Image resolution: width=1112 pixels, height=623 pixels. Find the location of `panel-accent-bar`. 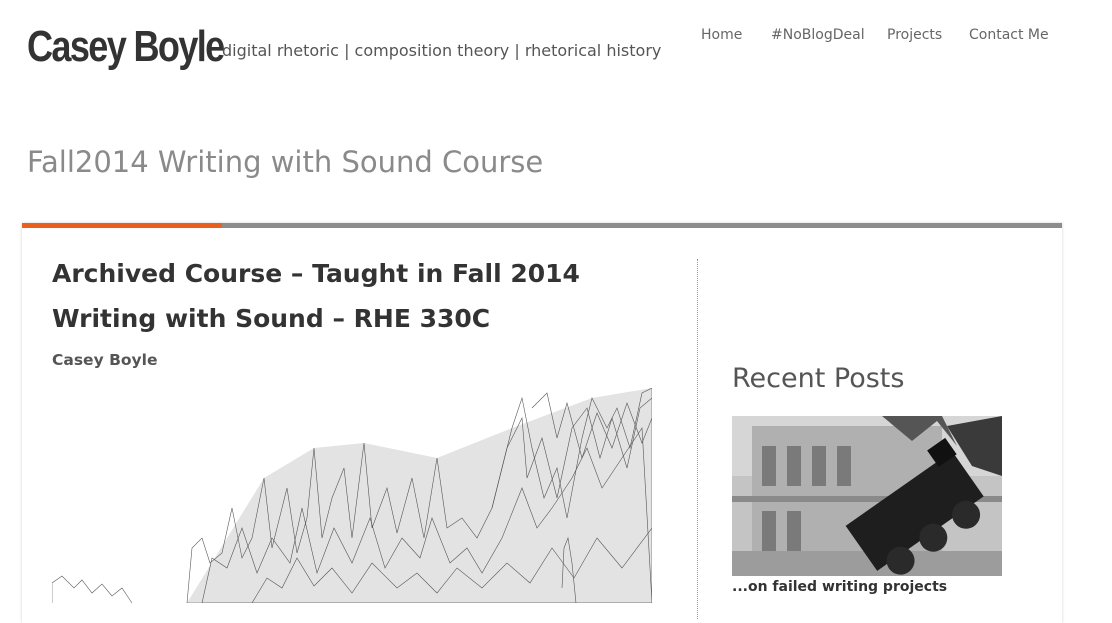

panel-accent-bar is located at coordinates (122, 225).